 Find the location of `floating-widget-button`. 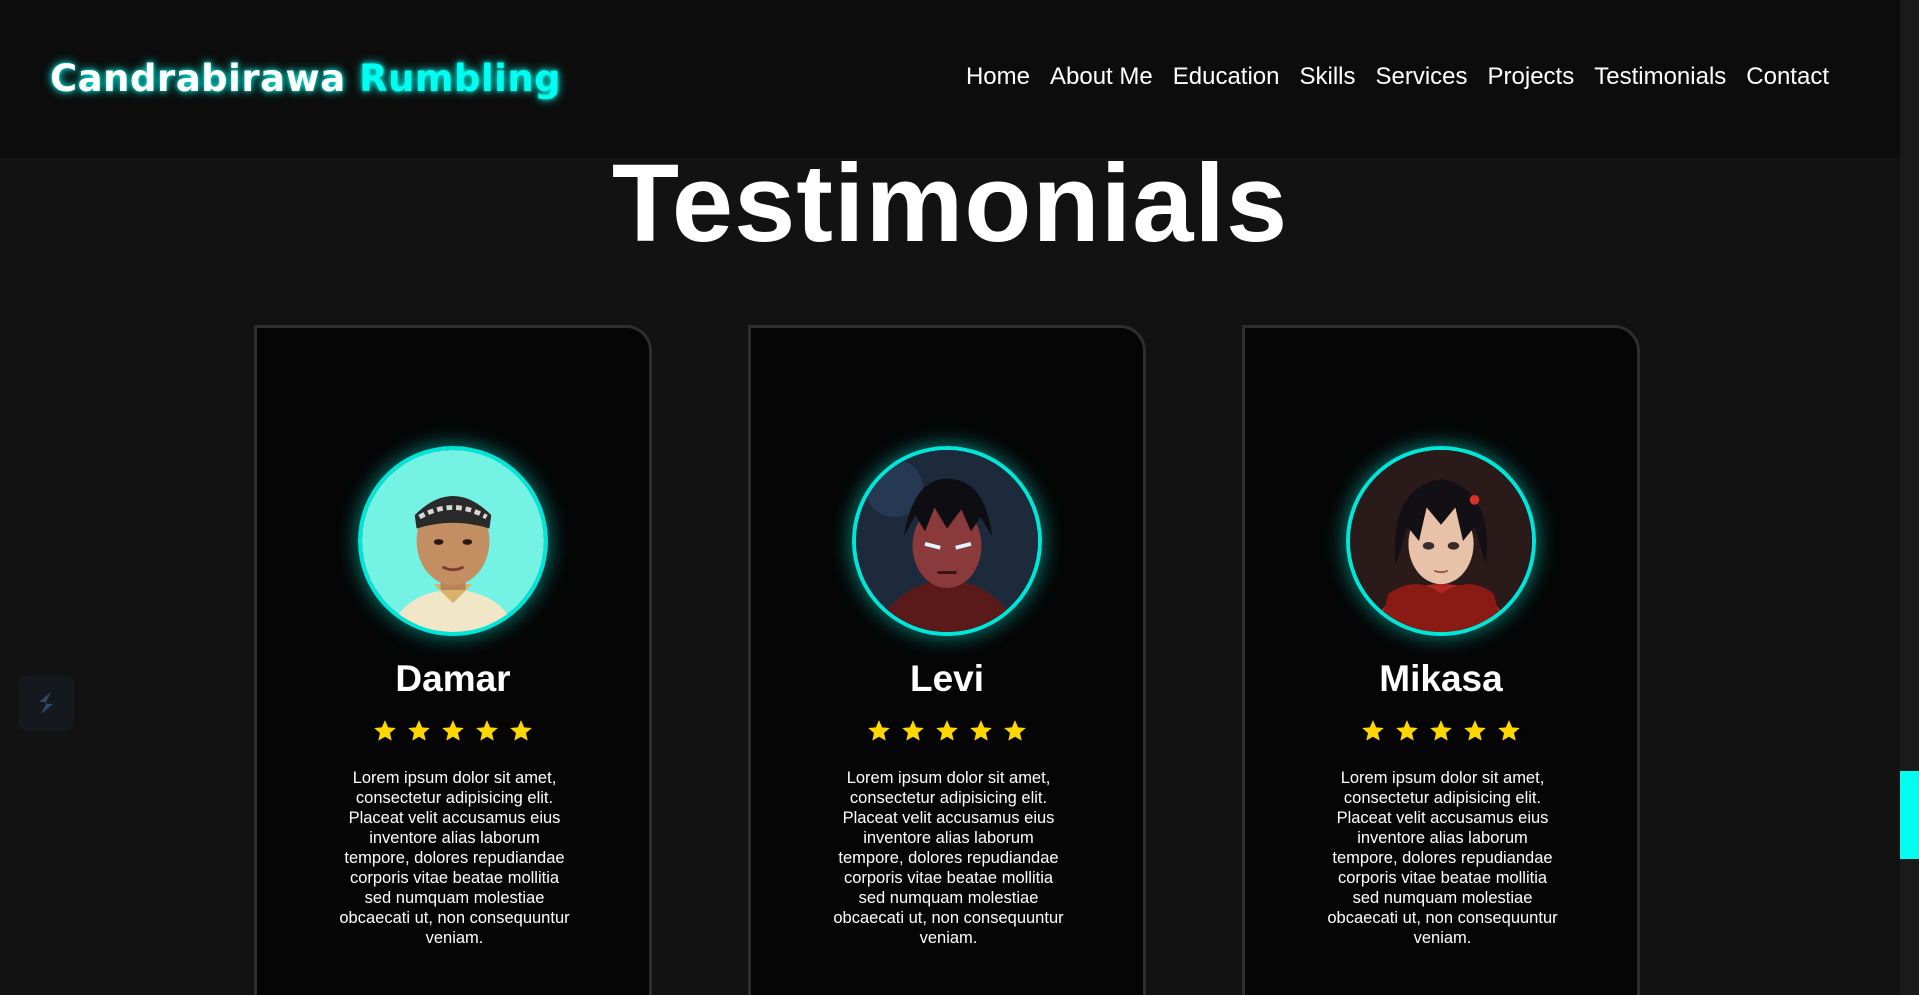

floating-widget-button is located at coordinates (46, 703).